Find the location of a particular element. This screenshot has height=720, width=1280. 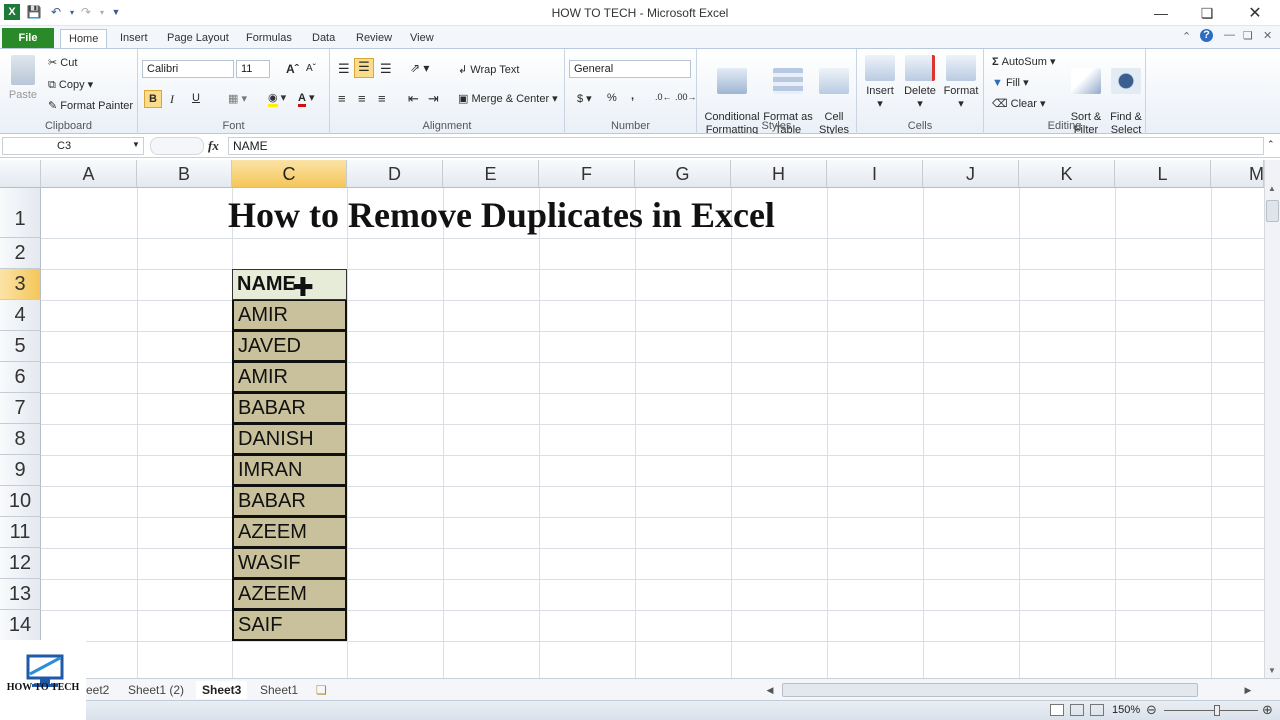

restore-icon: ❏ is located at coordinates (1207, 13).